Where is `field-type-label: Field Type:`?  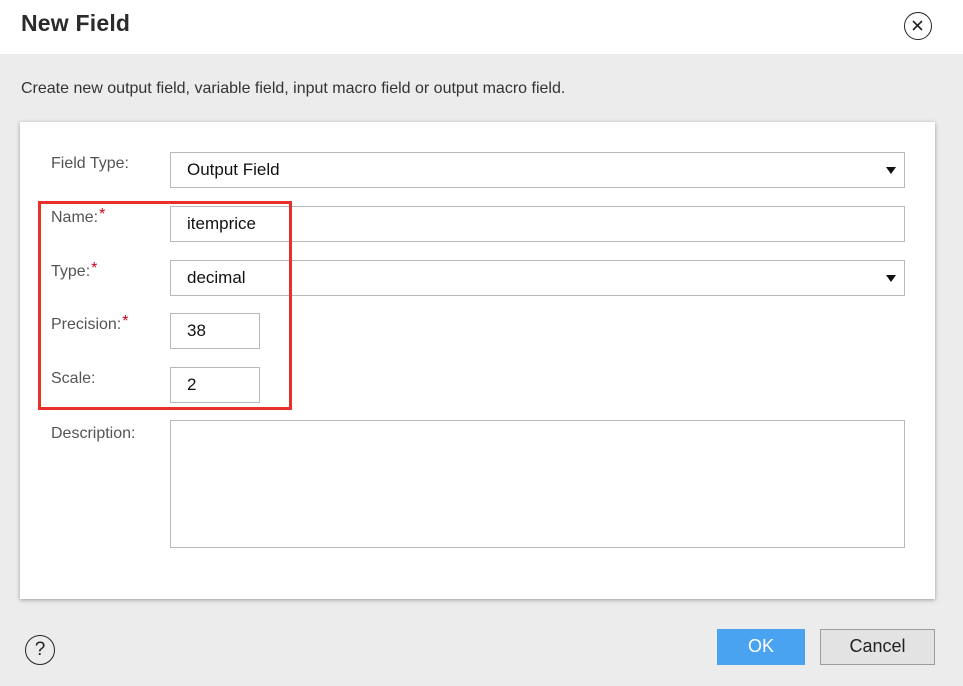 field-type-label: Field Type: is located at coordinates (90, 163).